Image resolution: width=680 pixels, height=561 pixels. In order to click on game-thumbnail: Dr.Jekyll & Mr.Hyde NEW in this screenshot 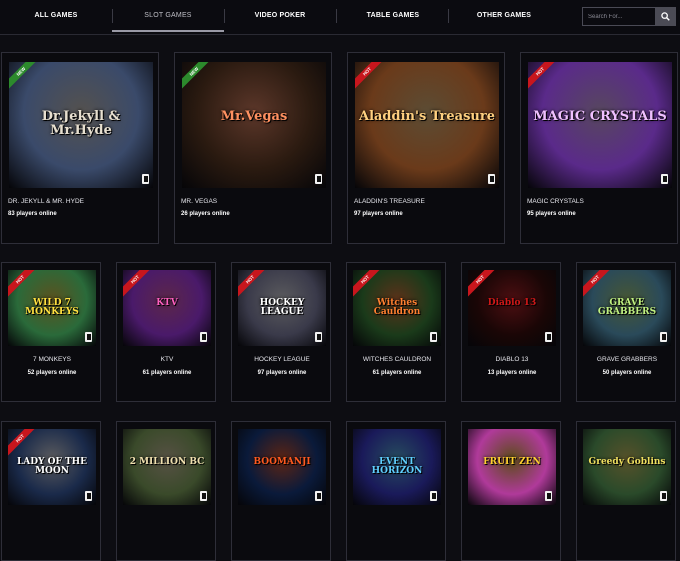, I will do `click(81, 125)`.